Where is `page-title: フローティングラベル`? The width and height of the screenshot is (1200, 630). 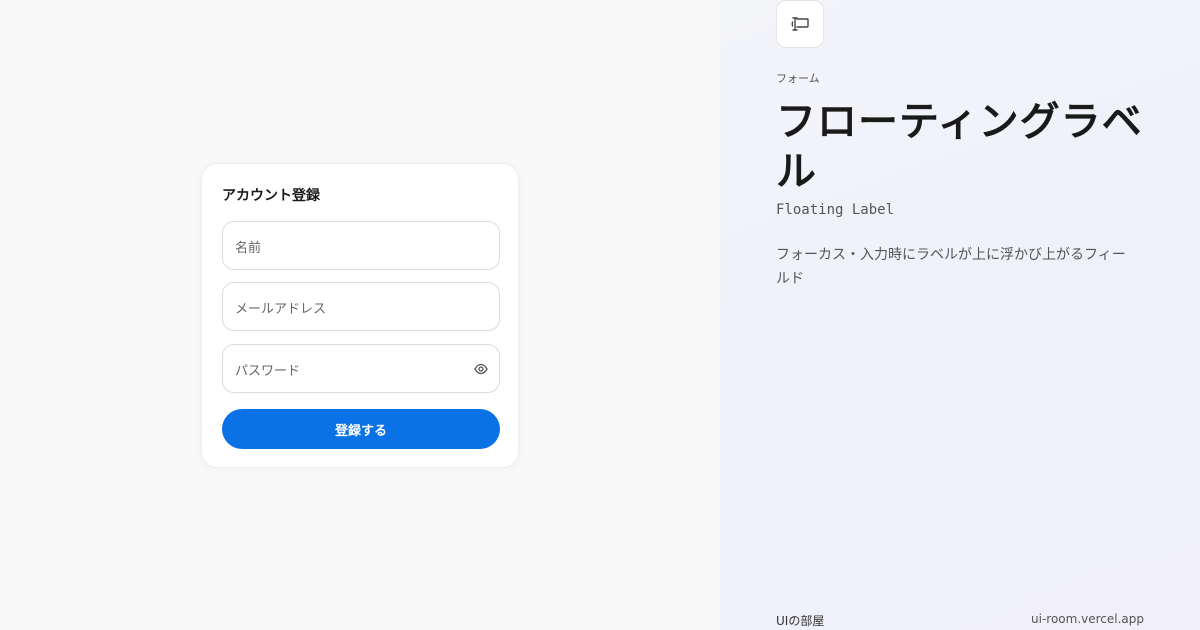
page-title: フローティングラベル is located at coordinates (959, 147).